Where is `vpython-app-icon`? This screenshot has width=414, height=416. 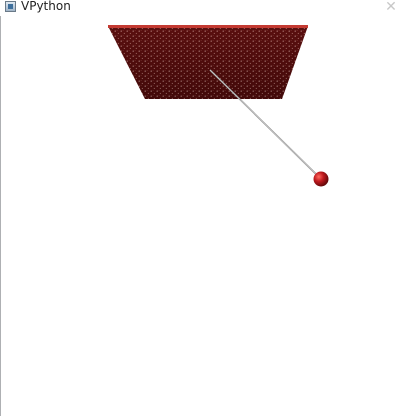
vpython-app-icon is located at coordinates (10, 6).